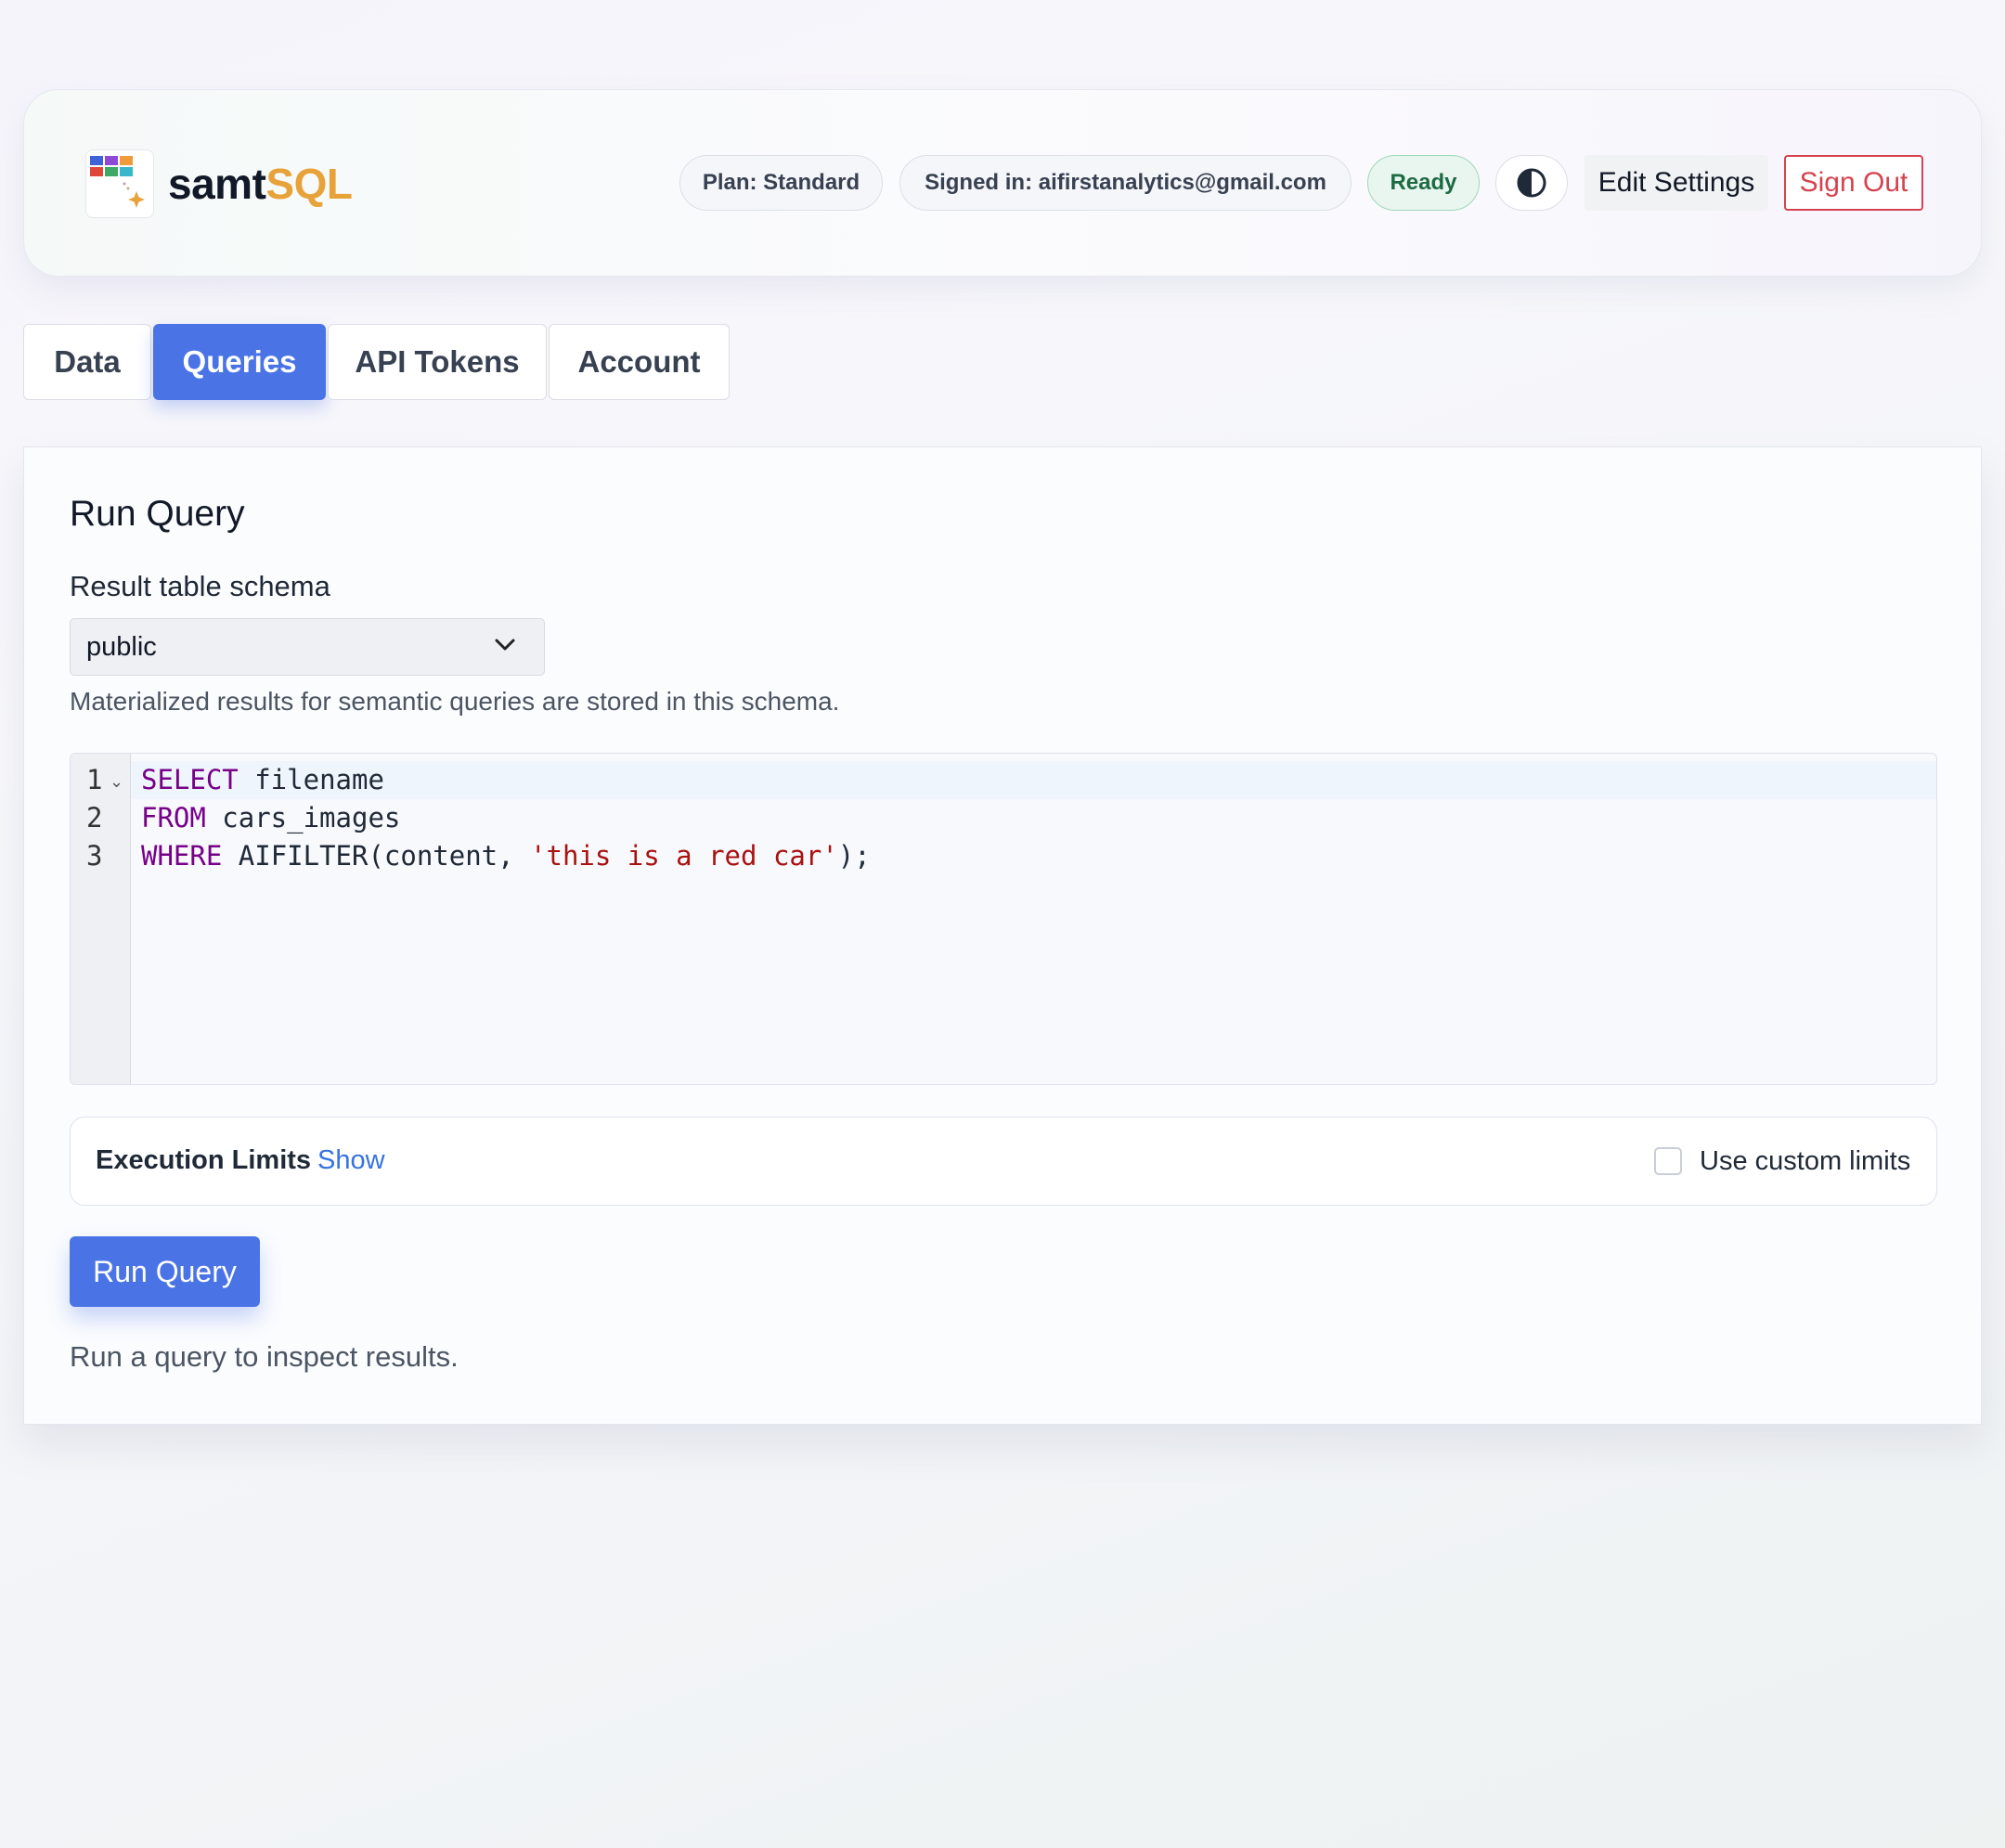  Describe the element at coordinates (309, 184) in the screenshot. I see `brand-accent: SQL` at that location.